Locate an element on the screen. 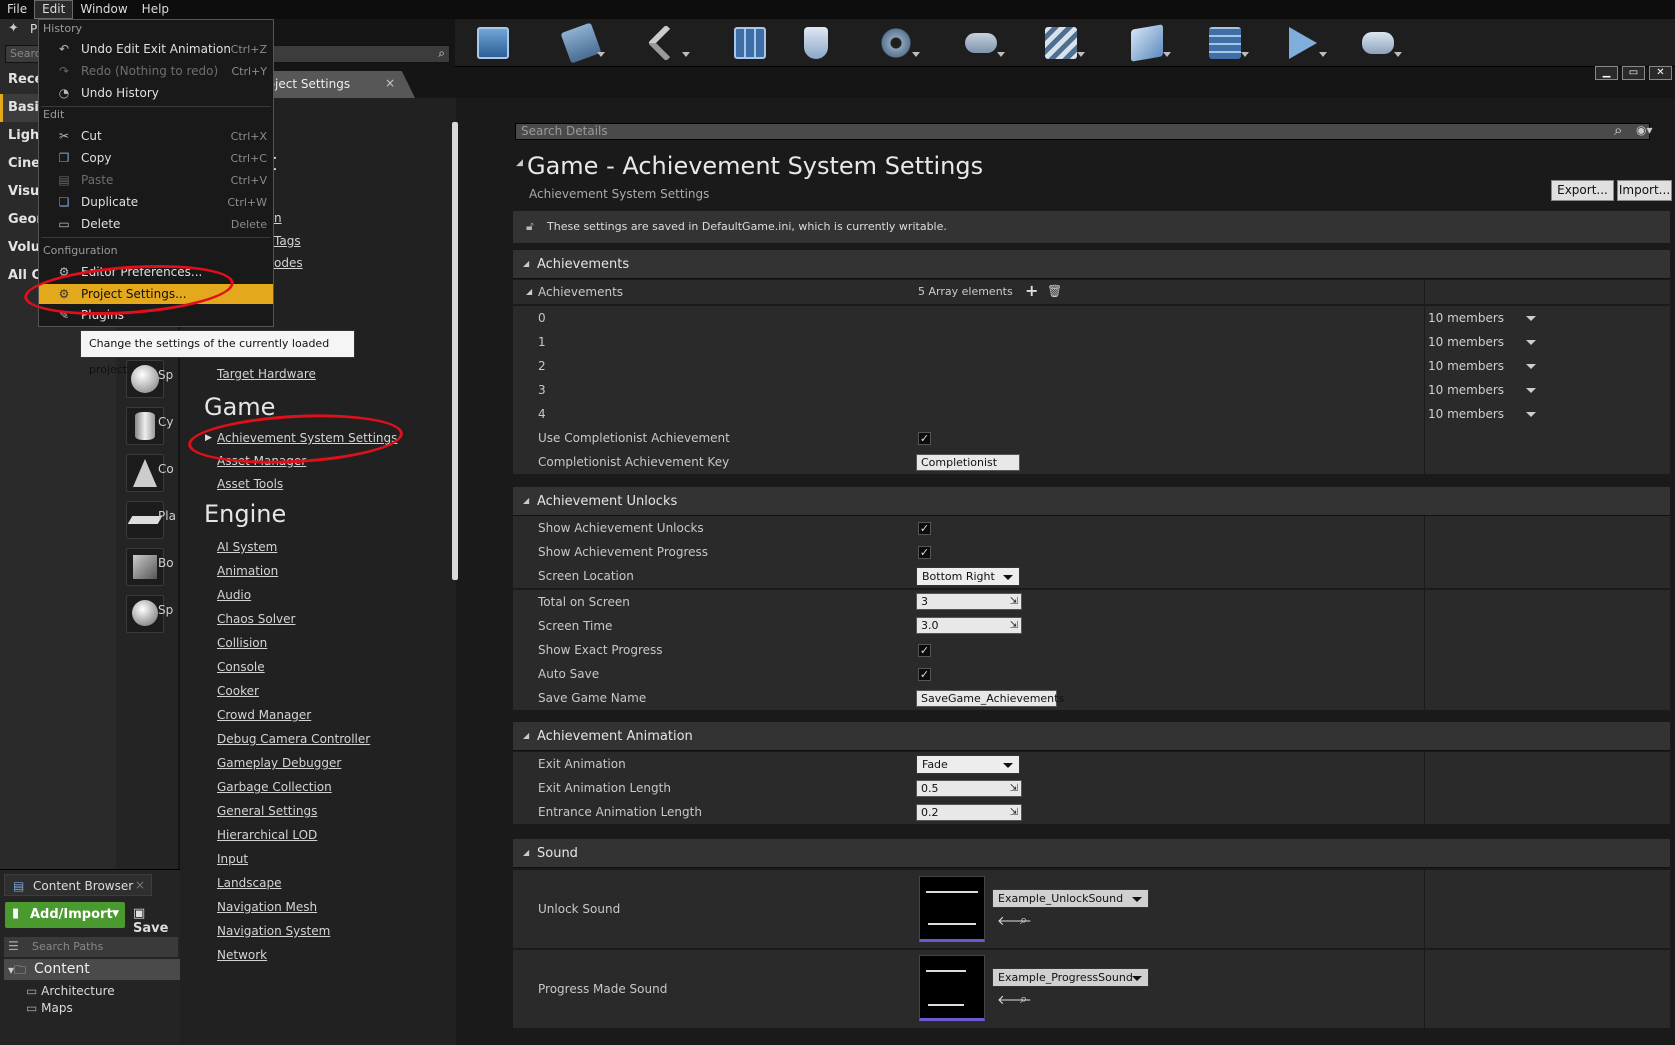  play-button is located at coordinates (1303, 43).